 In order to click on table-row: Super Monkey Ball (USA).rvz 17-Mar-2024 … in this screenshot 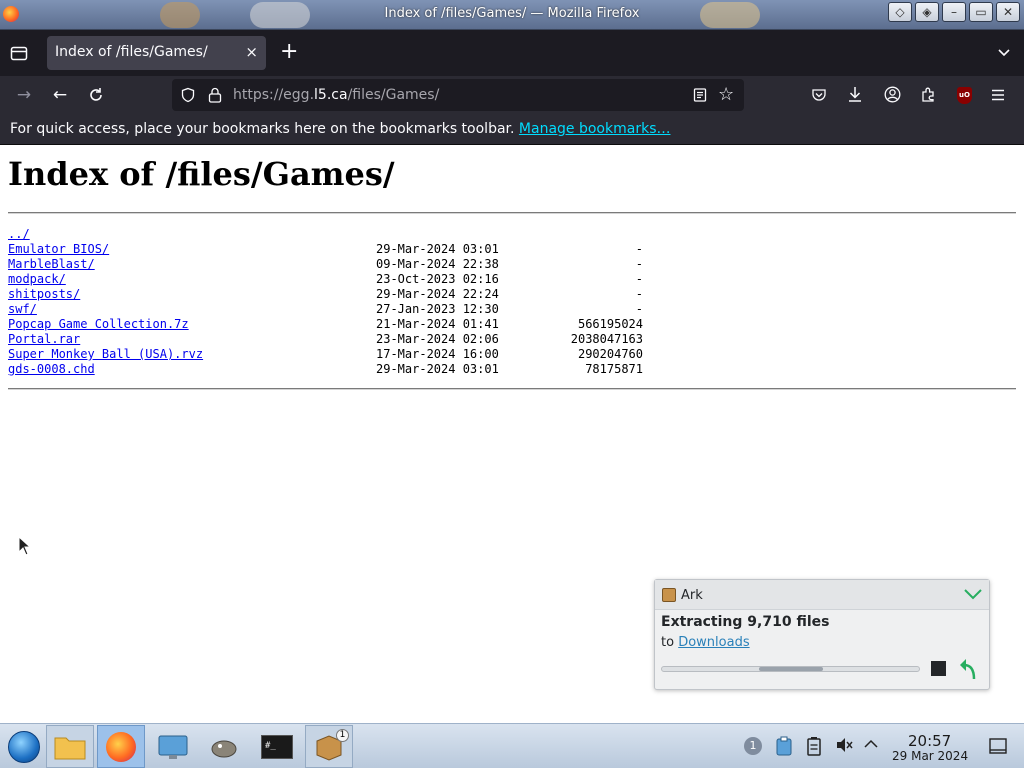, I will do `click(328, 354)`.